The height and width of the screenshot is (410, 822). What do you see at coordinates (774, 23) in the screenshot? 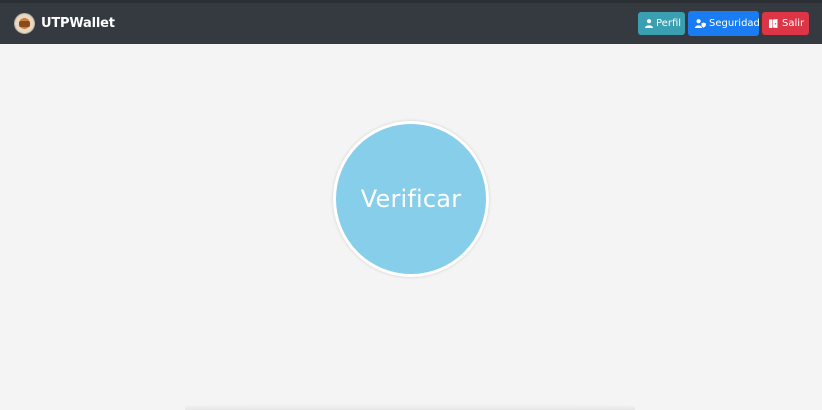
I see `door-exit-icon` at bounding box center [774, 23].